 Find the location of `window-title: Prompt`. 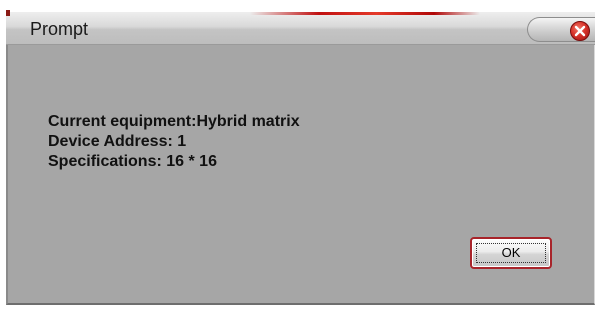

window-title: Prompt is located at coordinates (59, 29).